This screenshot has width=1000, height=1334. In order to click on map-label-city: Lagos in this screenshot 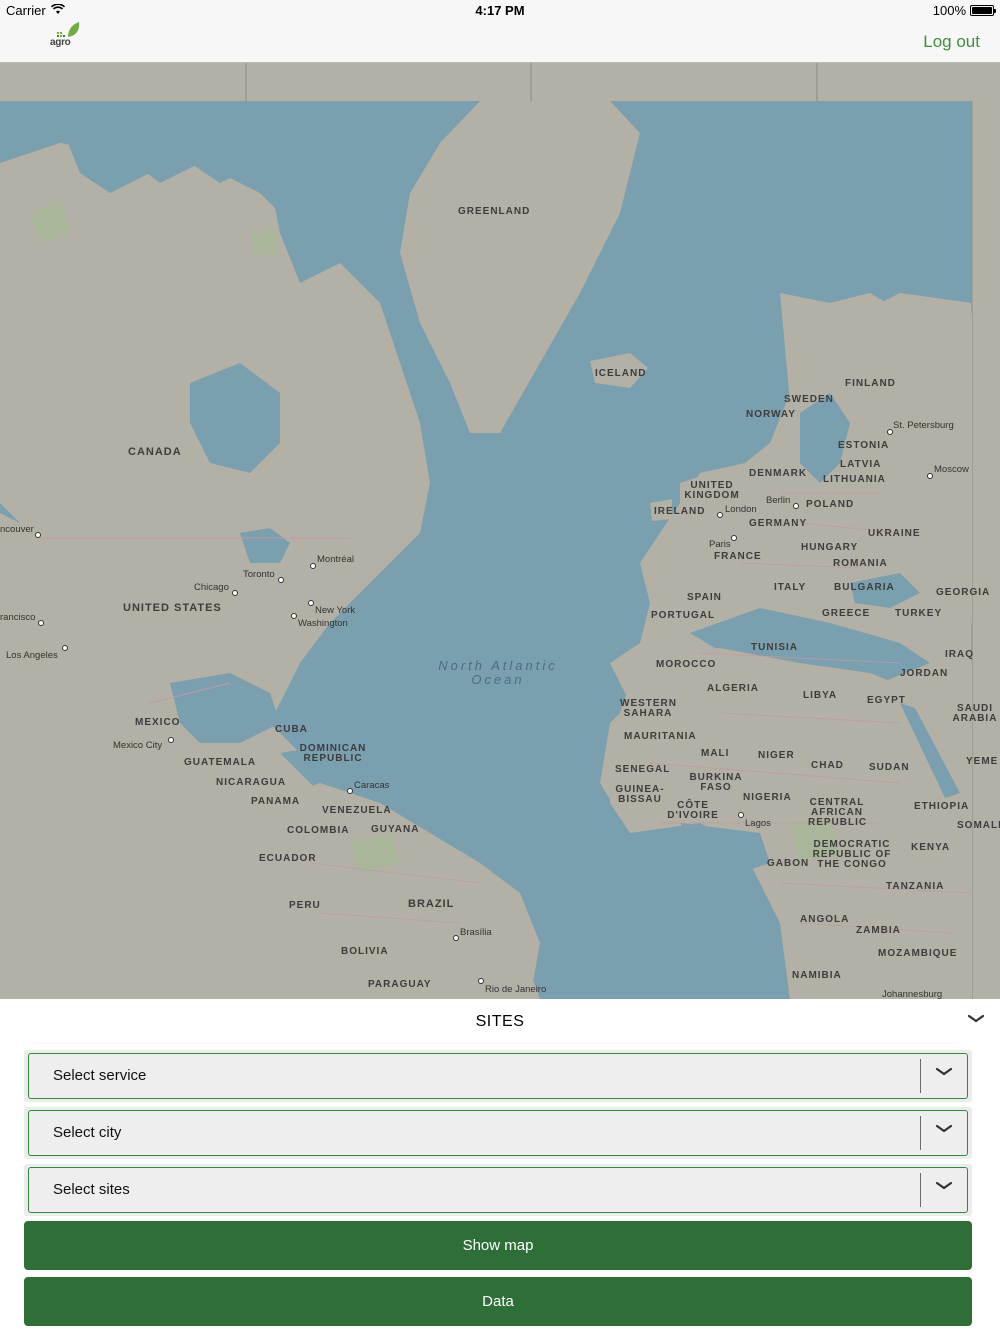, I will do `click(758, 823)`.